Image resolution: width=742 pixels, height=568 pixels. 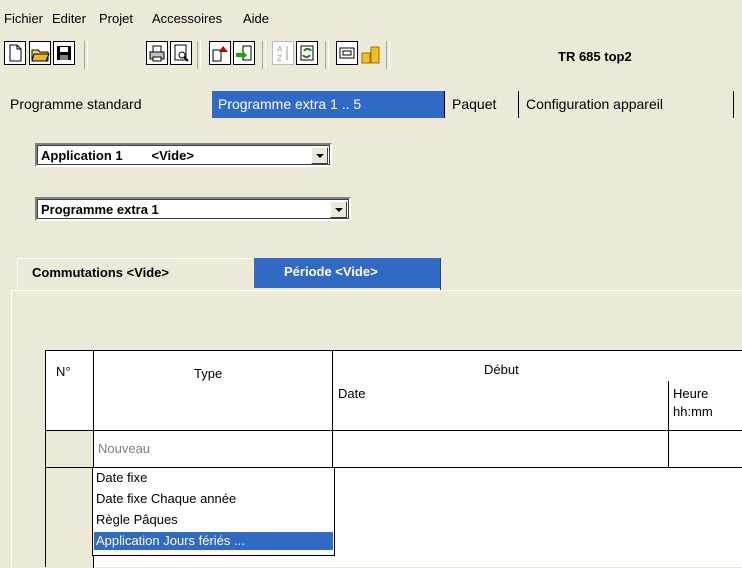 I want to click on tab-paquet: Paquet, so click(x=474, y=104).